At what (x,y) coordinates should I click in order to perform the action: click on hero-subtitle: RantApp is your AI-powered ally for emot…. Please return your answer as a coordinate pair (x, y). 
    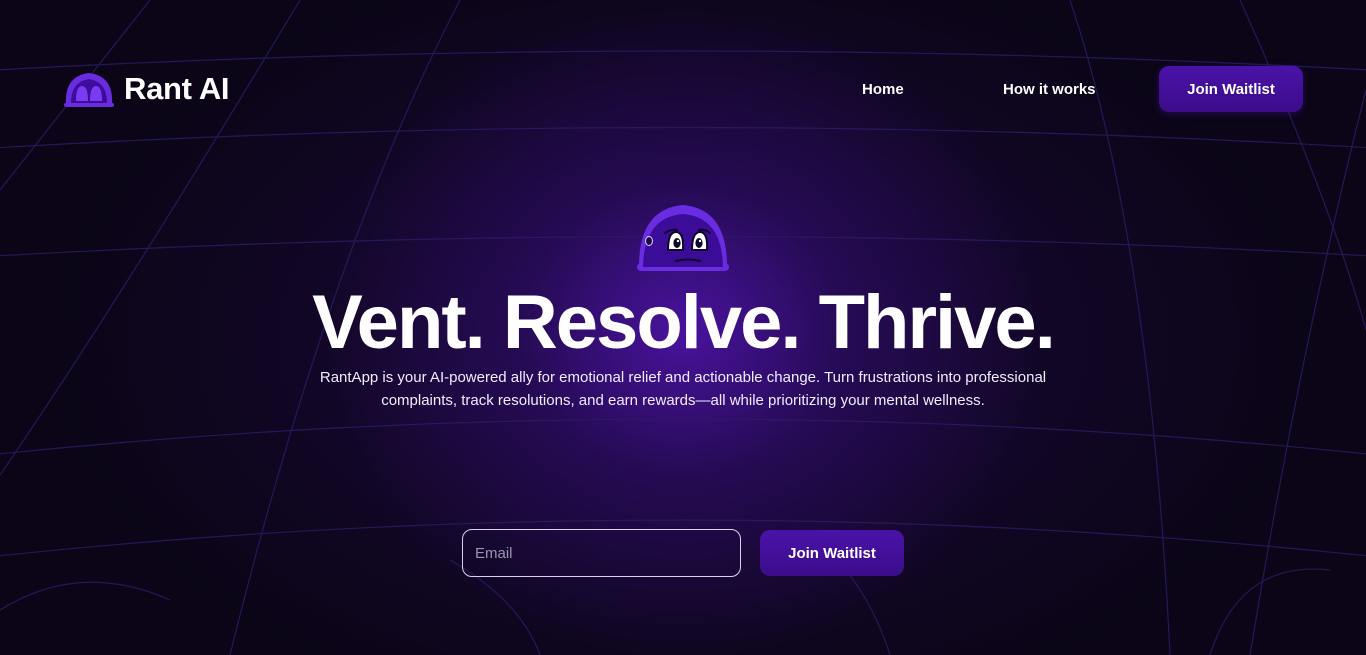
    Looking at the image, I should click on (683, 389).